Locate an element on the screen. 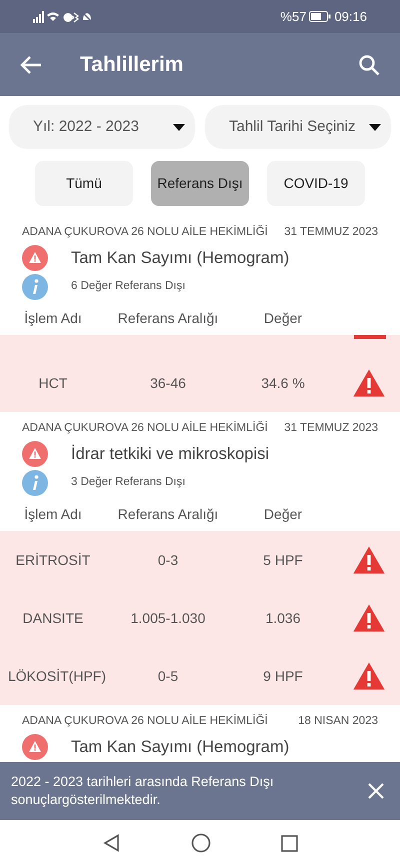  back-nav-icon is located at coordinates (111, 843).